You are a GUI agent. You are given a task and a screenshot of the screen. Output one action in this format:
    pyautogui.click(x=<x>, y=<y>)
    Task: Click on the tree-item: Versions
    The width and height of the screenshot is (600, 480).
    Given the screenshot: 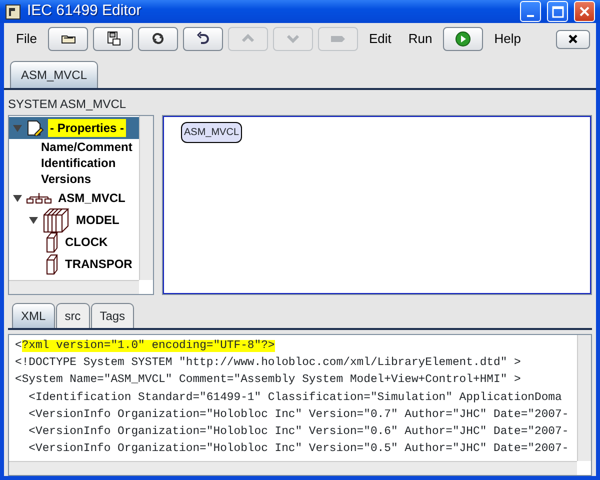 What is the action you would take?
    pyautogui.click(x=66, y=179)
    